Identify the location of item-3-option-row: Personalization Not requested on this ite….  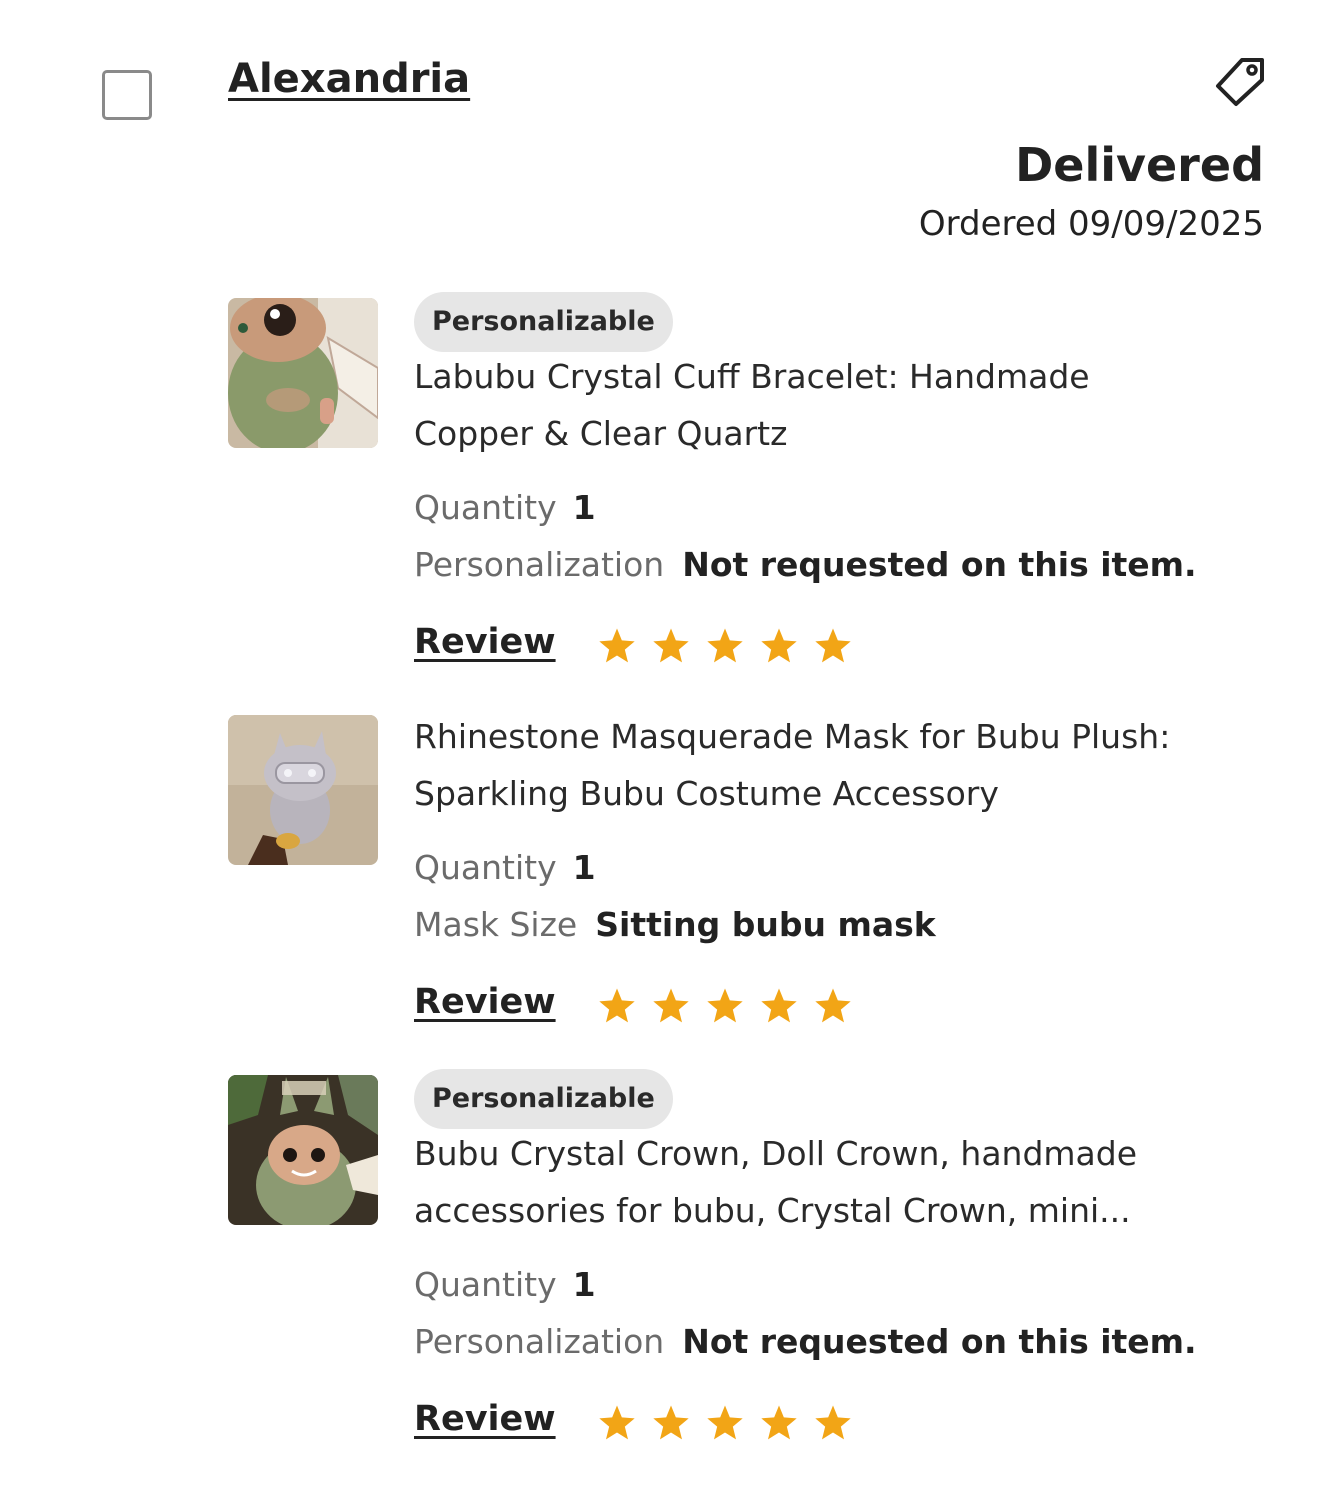
(805, 1341).